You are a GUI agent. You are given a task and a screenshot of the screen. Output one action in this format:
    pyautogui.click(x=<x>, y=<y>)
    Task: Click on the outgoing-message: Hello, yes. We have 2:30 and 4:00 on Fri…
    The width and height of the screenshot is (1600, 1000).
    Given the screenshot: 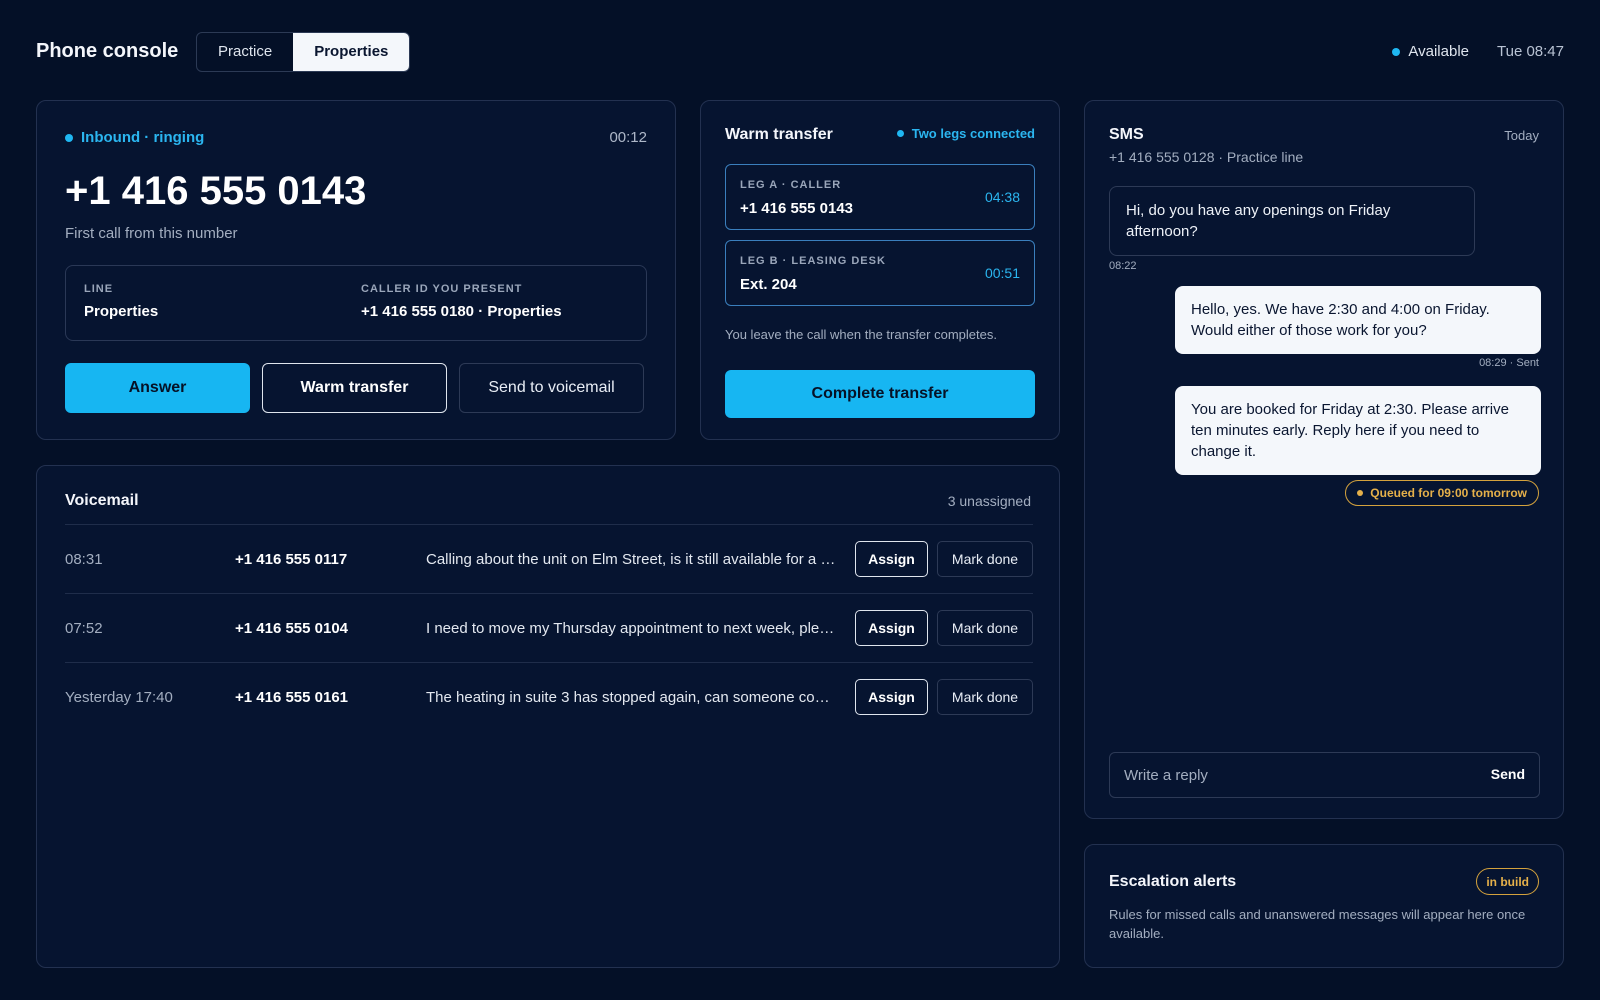 What is the action you would take?
    pyautogui.click(x=1358, y=320)
    